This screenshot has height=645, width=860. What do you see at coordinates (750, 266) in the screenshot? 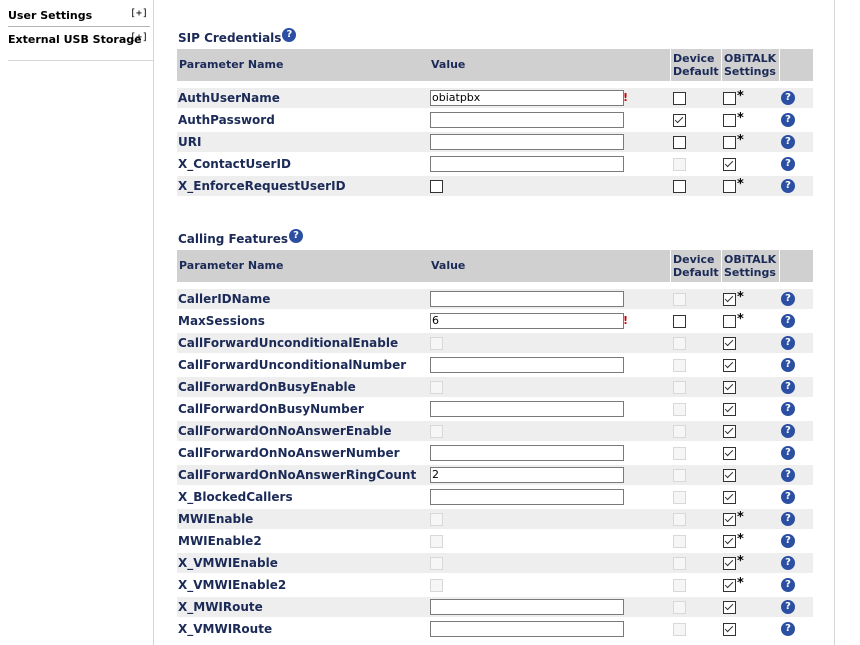
I see `header-obitalk-settings: OBiTALK Settings` at bounding box center [750, 266].